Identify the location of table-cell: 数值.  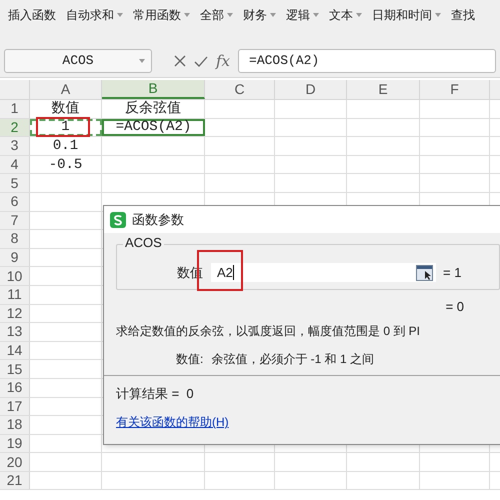
(66, 109).